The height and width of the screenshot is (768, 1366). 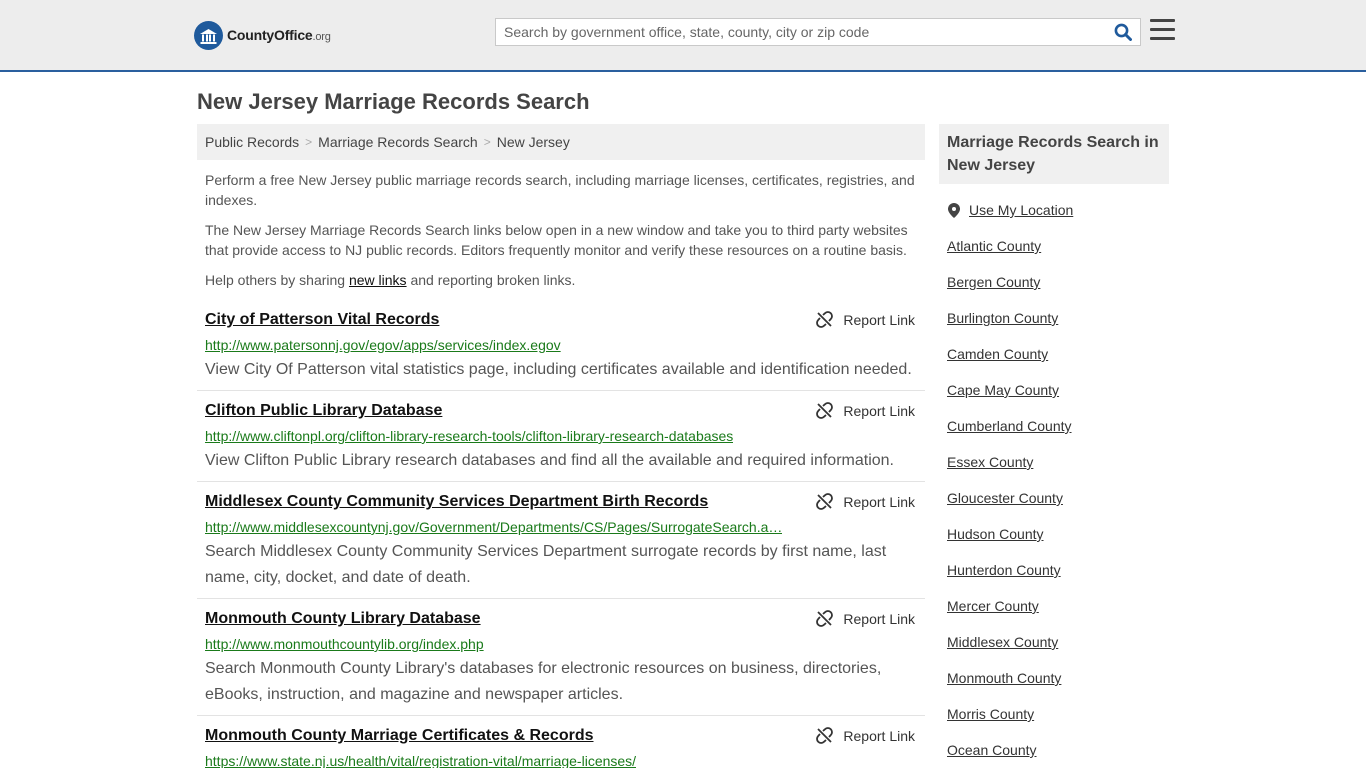 What do you see at coordinates (997, 354) in the screenshot?
I see `sidebar-county-link: Camden County` at bounding box center [997, 354].